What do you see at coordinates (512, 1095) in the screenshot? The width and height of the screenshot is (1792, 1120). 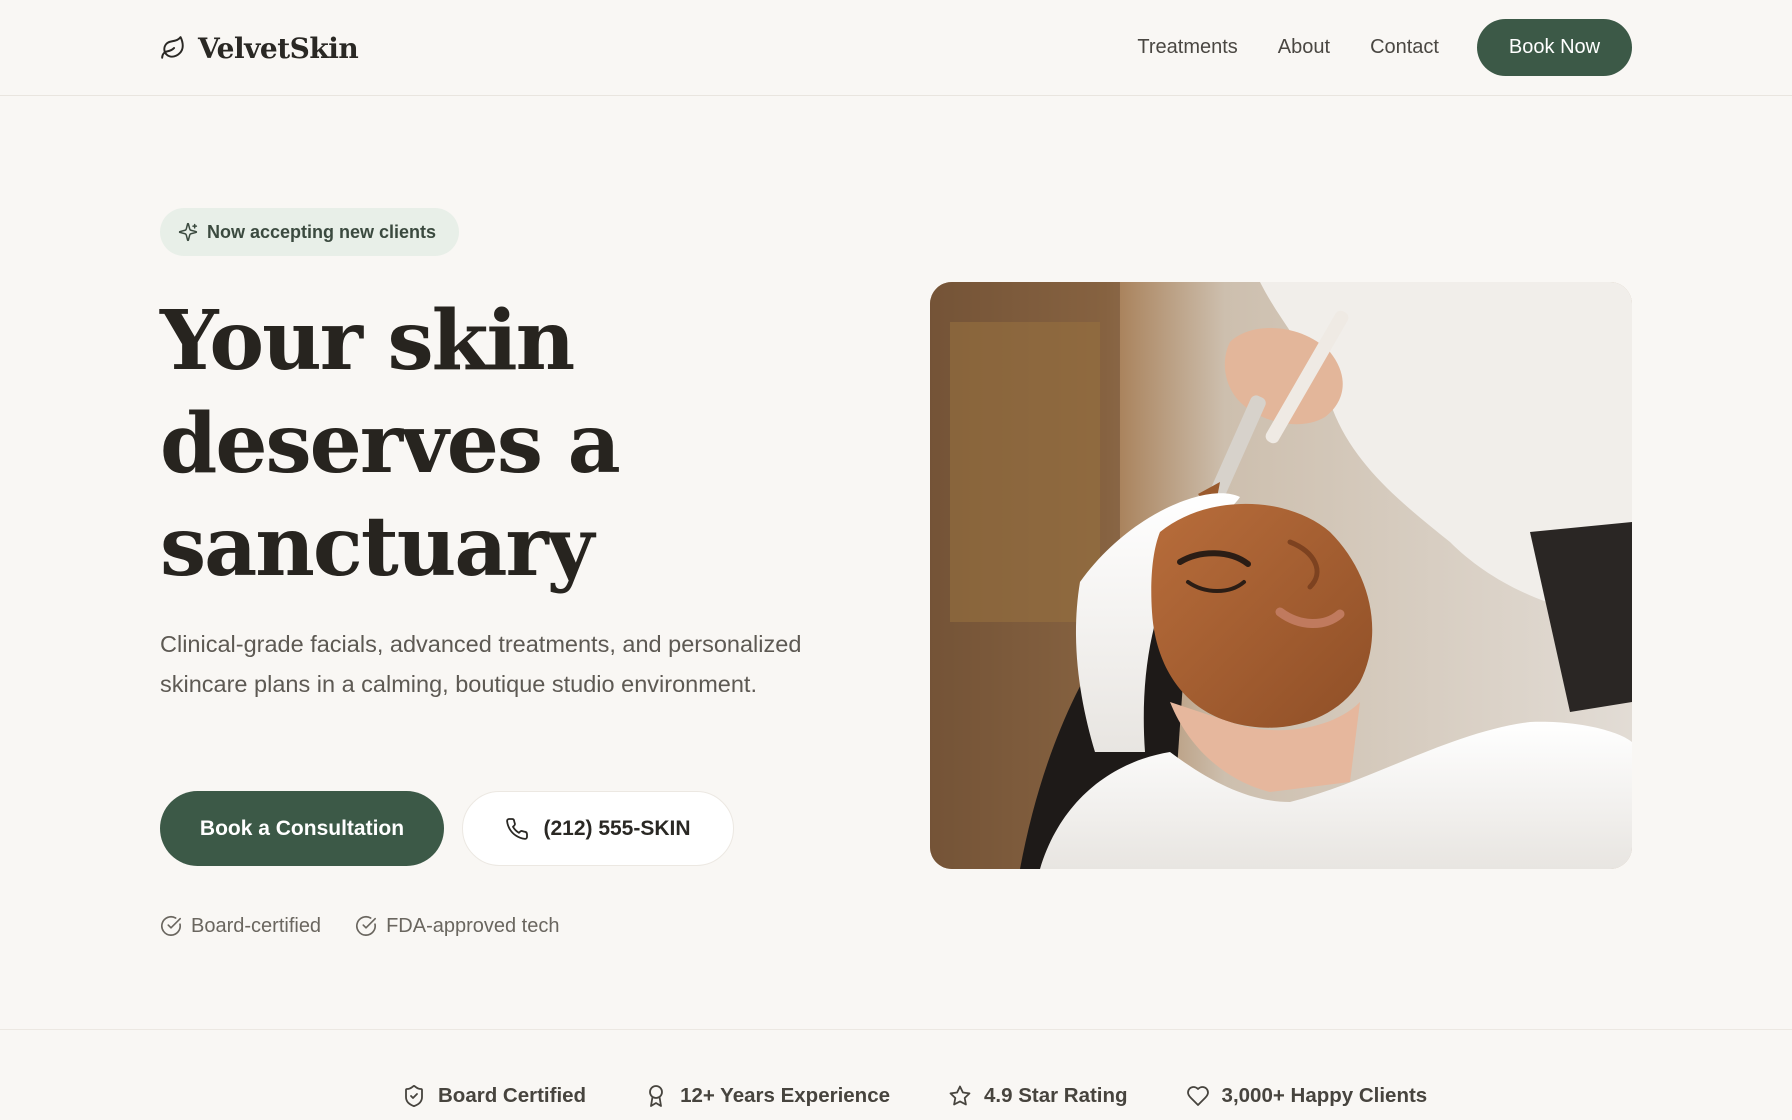 I see `stat-label: Board Certified` at bounding box center [512, 1095].